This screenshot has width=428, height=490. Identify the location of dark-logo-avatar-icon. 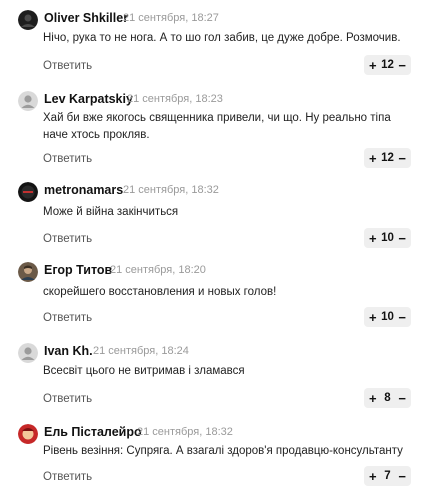
(28, 192).